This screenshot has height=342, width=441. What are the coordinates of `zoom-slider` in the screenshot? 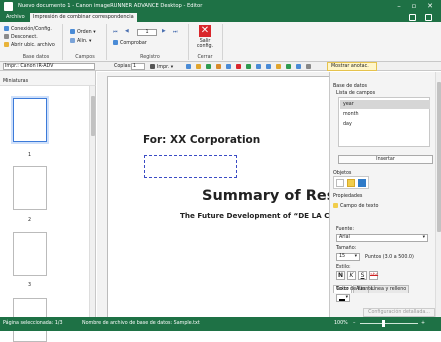 It's located at (389, 323).